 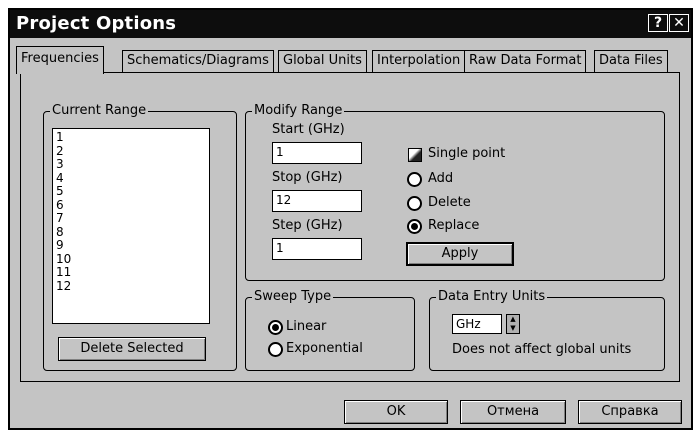 What do you see at coordinates (307, 177) in the screenshot?
I see `stop-label: Stop (GHz)` at bounding box center [307, 177].